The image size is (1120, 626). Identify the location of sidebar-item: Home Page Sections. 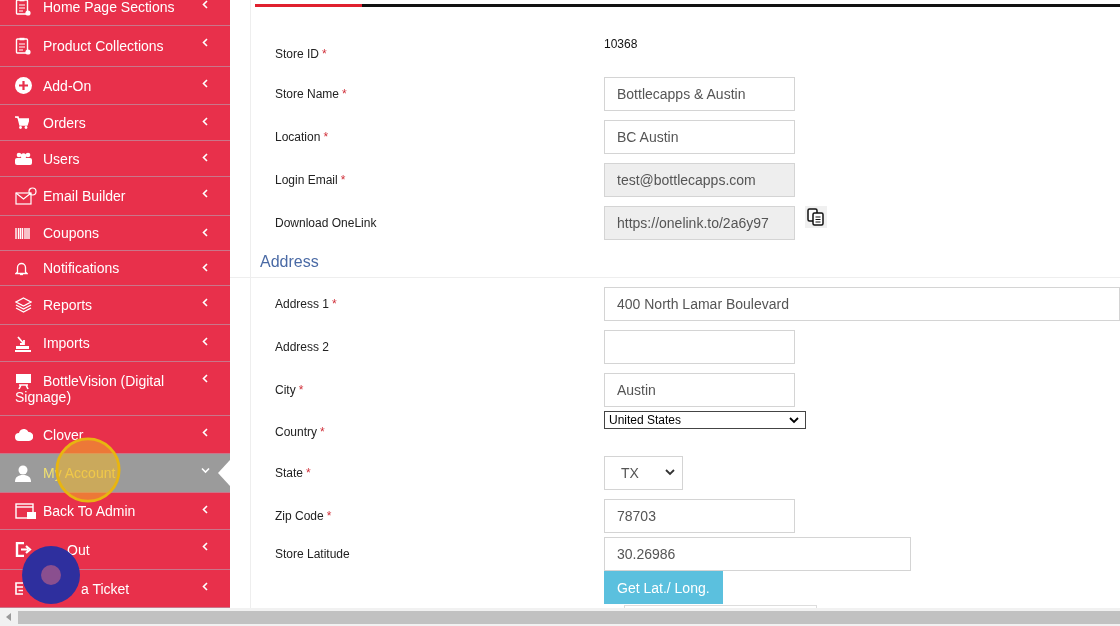
(115, 13).